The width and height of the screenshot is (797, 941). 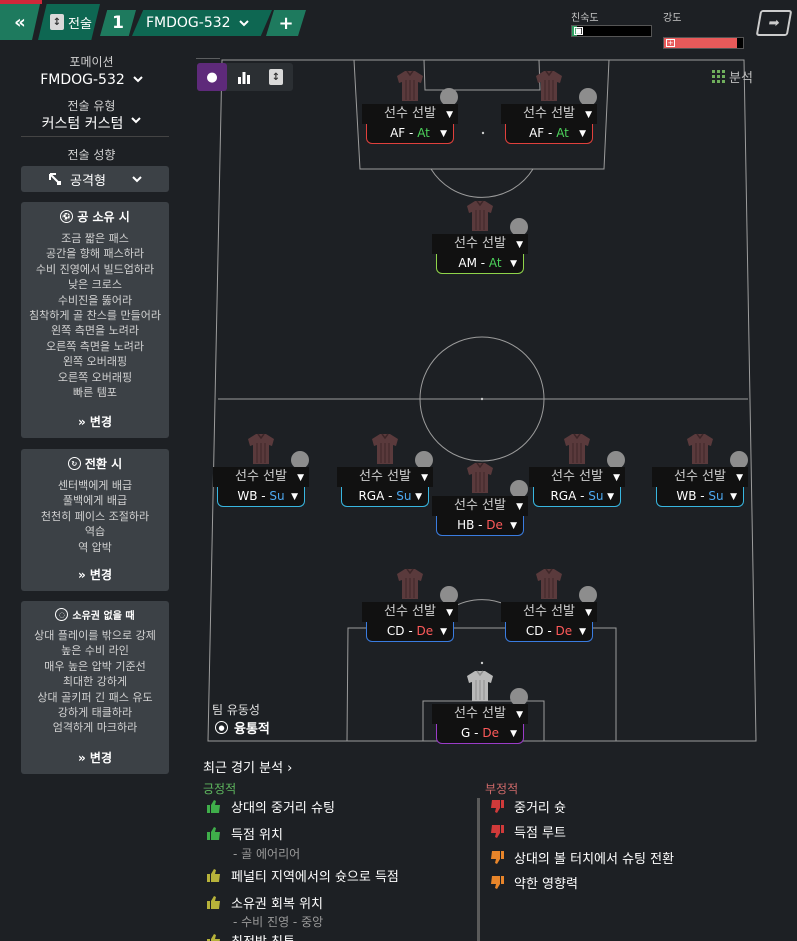 I want to click on negative-item-text: 중거리 슛, so click(x=540, y=808).